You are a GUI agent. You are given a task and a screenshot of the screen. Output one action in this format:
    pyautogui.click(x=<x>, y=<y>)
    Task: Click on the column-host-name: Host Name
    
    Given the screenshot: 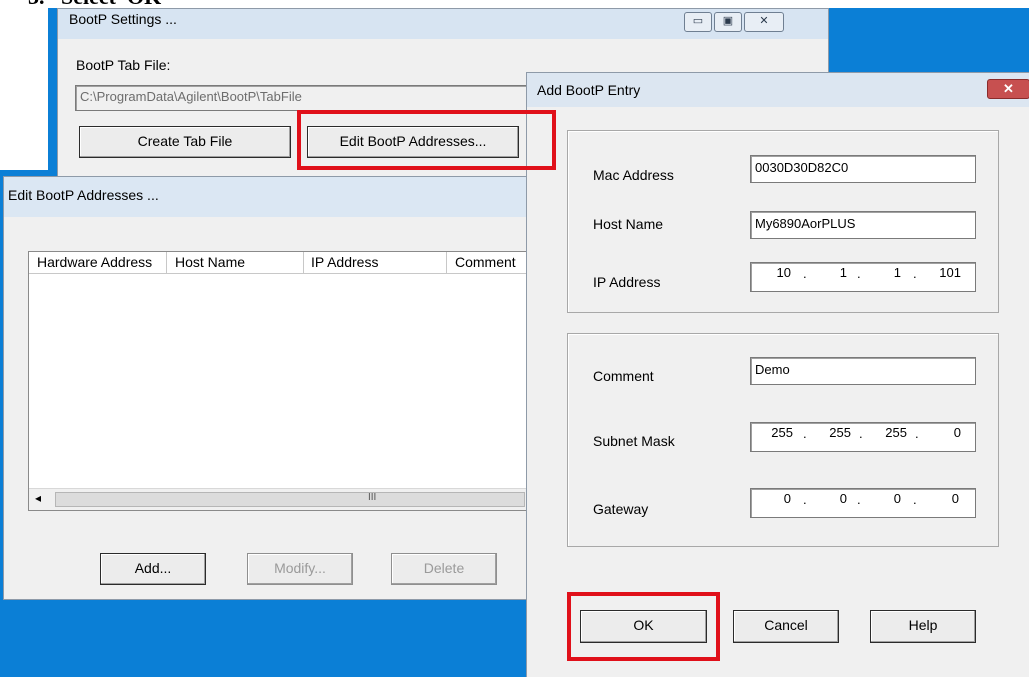 What is the action you would take?
    pyautogui.click(x=210, y=262)
    